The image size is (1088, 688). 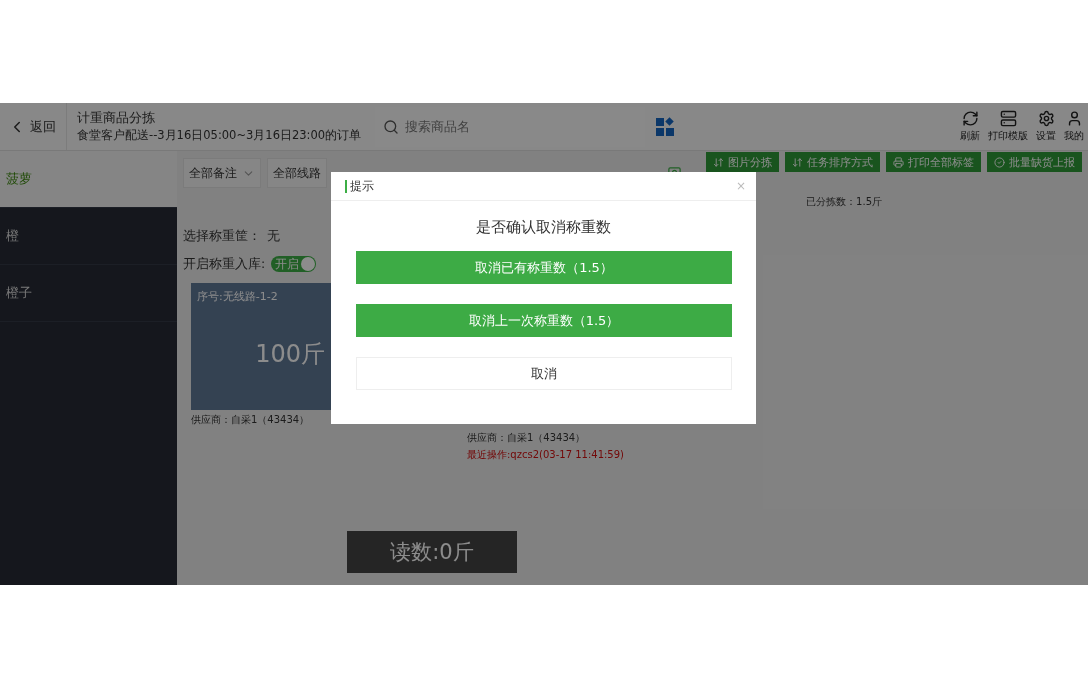 I want to click on action-button: 批量缺货上报, so click(x=1034, y=162).